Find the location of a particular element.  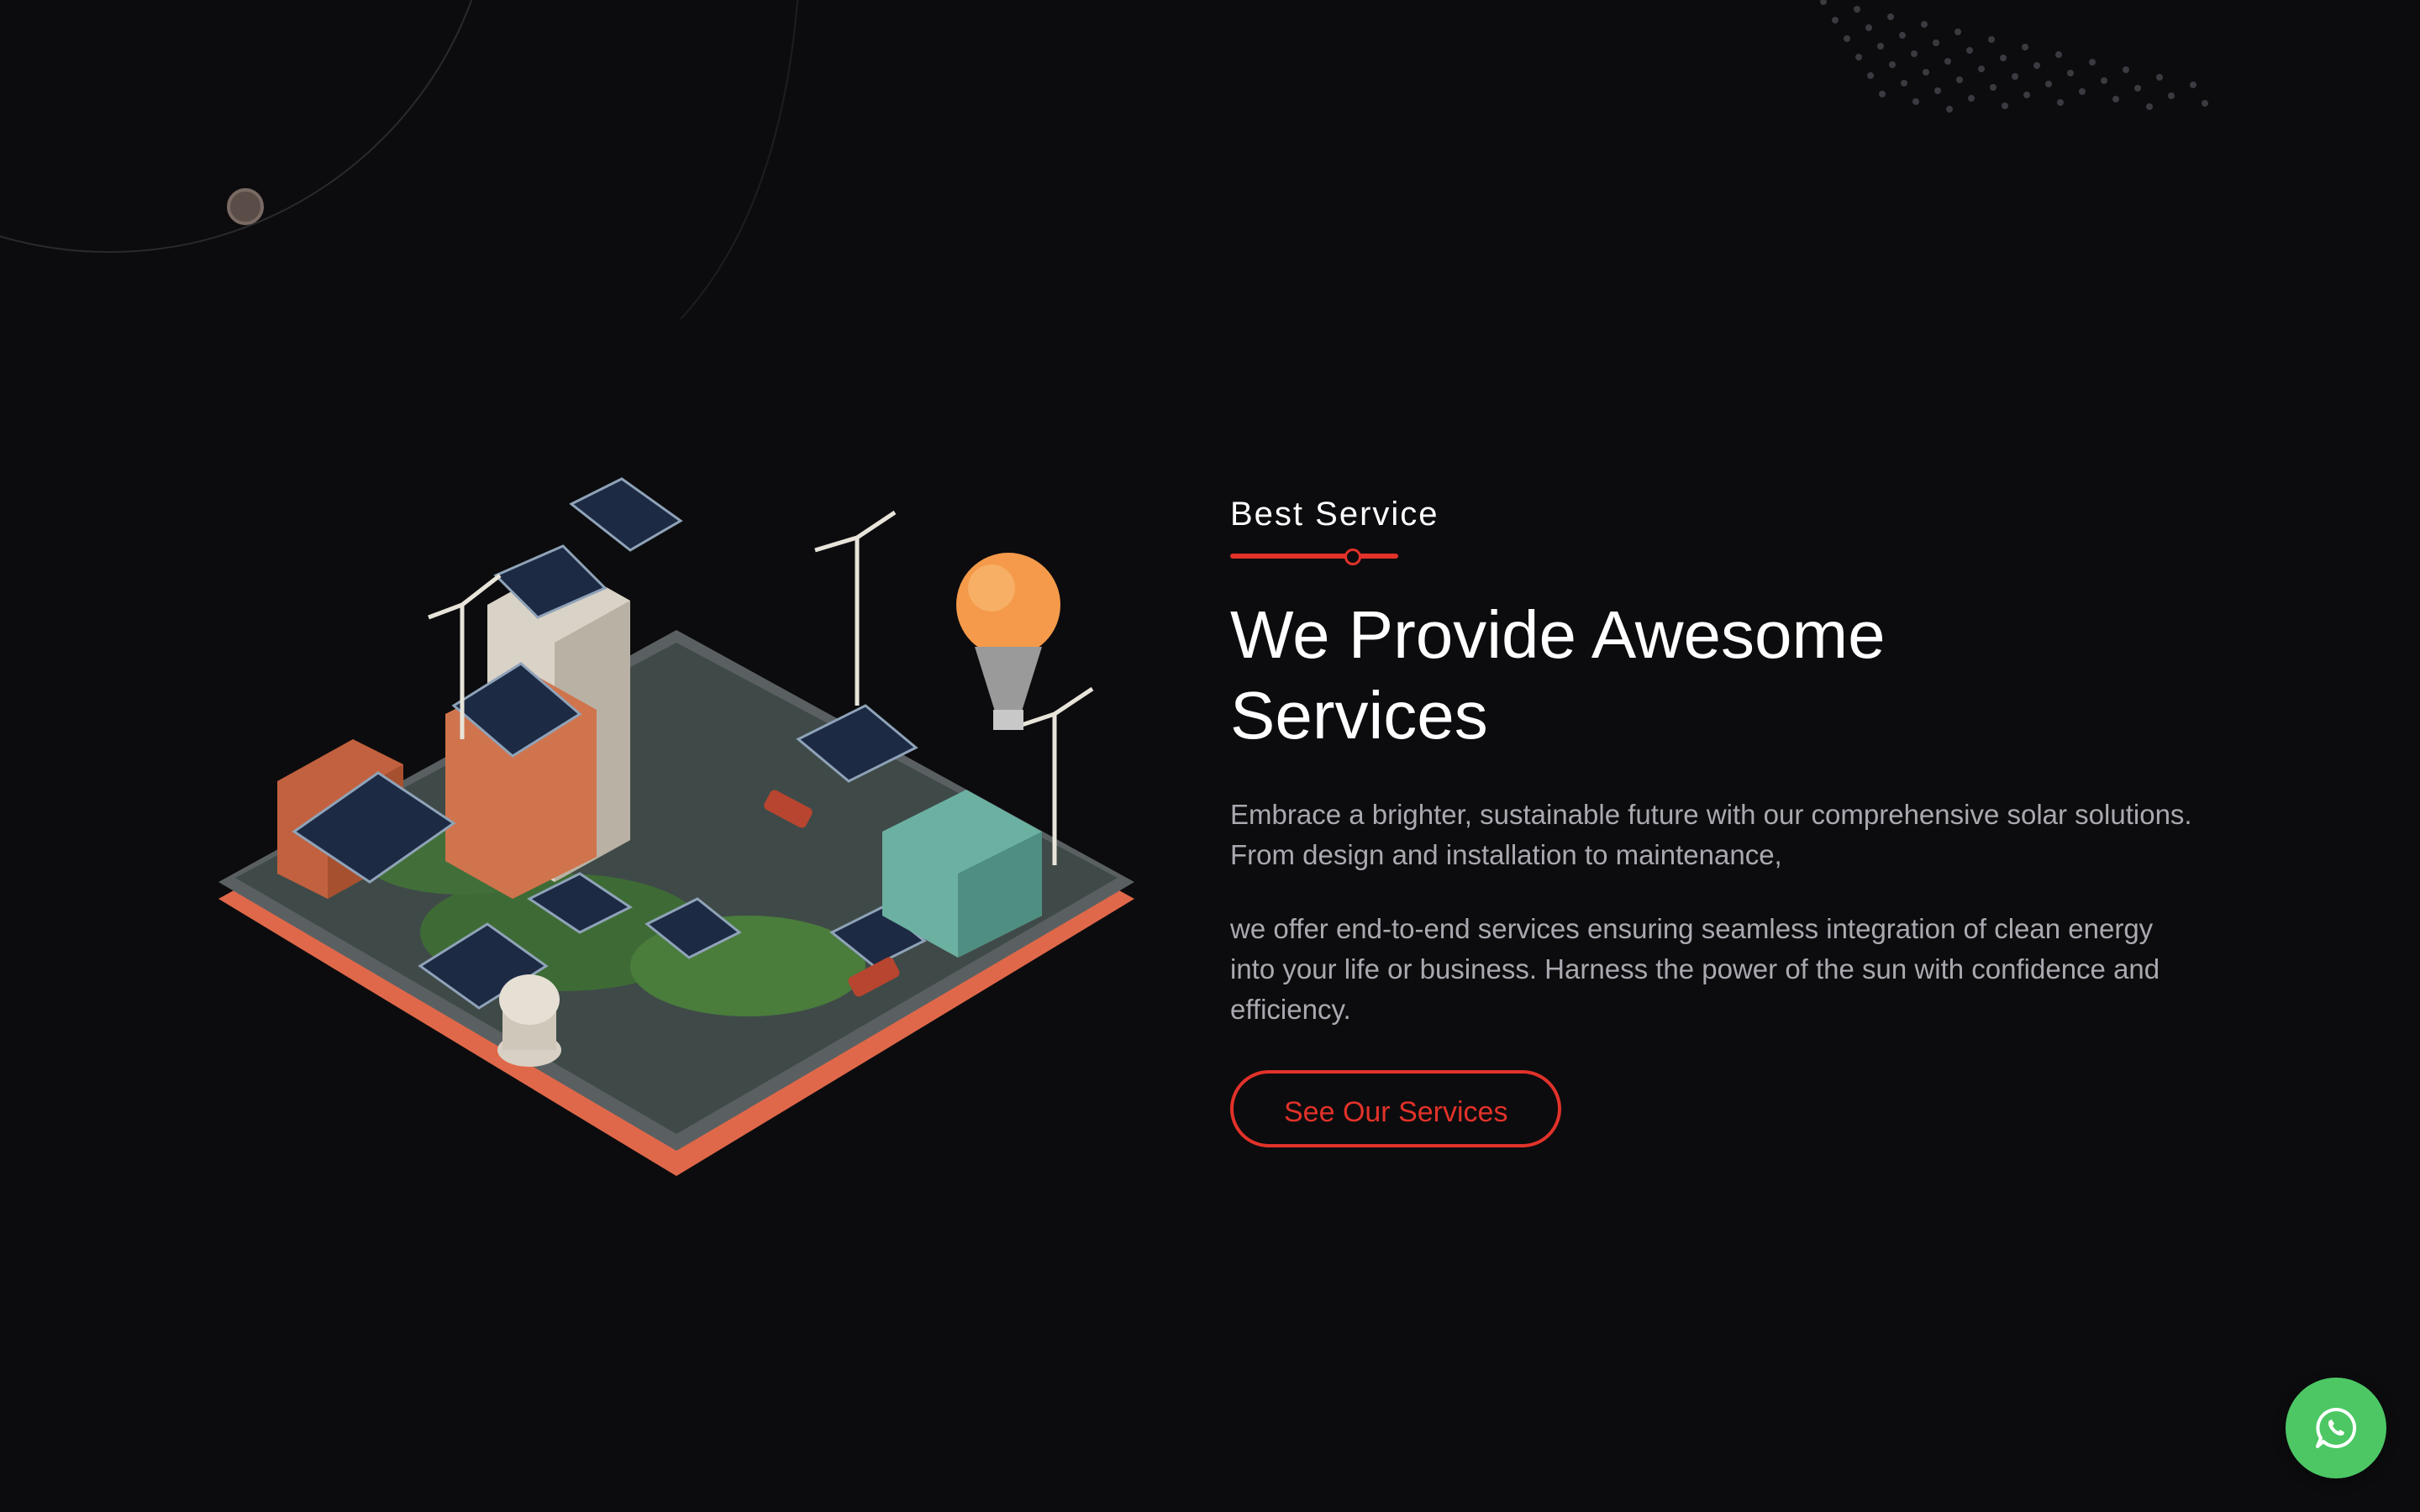

dot-pattern is located at coordinates (2014, 56).